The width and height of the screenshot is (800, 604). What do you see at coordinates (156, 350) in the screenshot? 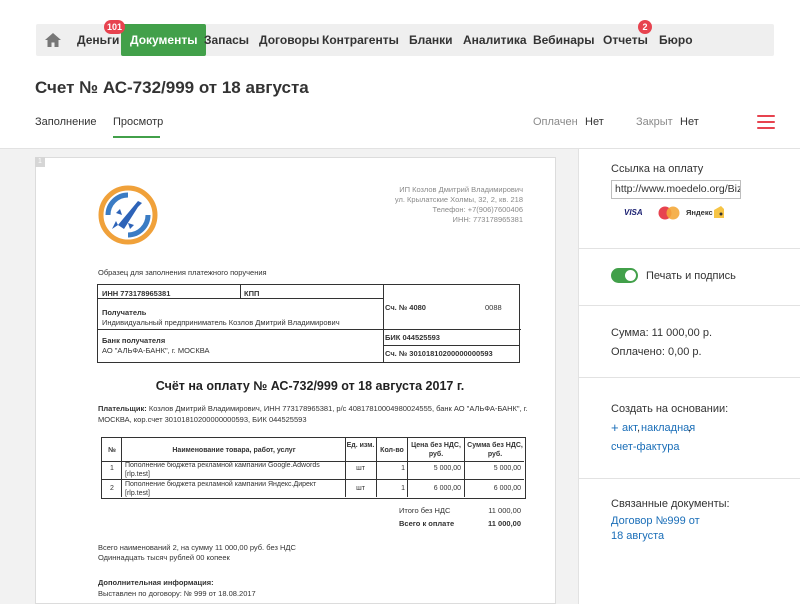
I see `bank-name: АО "АЛЬФА-БАНК", г. МОСКВА` at bounding box center [156, 350].